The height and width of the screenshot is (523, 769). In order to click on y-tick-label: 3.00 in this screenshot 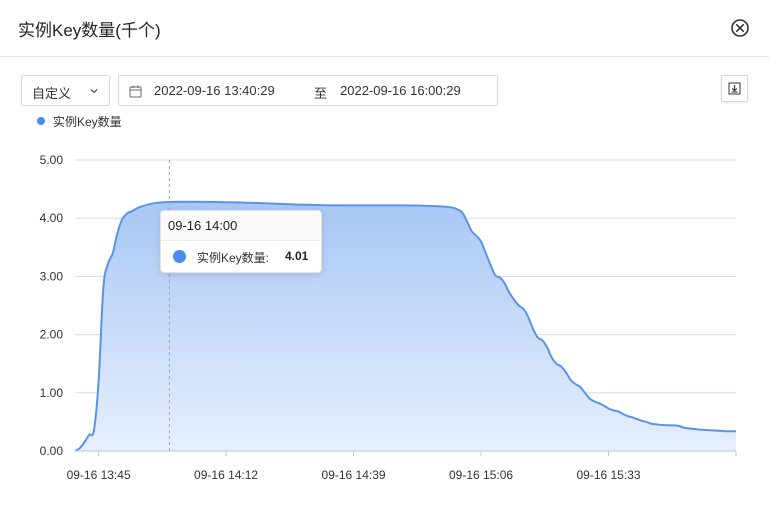, I will do `click(52, 276)`.